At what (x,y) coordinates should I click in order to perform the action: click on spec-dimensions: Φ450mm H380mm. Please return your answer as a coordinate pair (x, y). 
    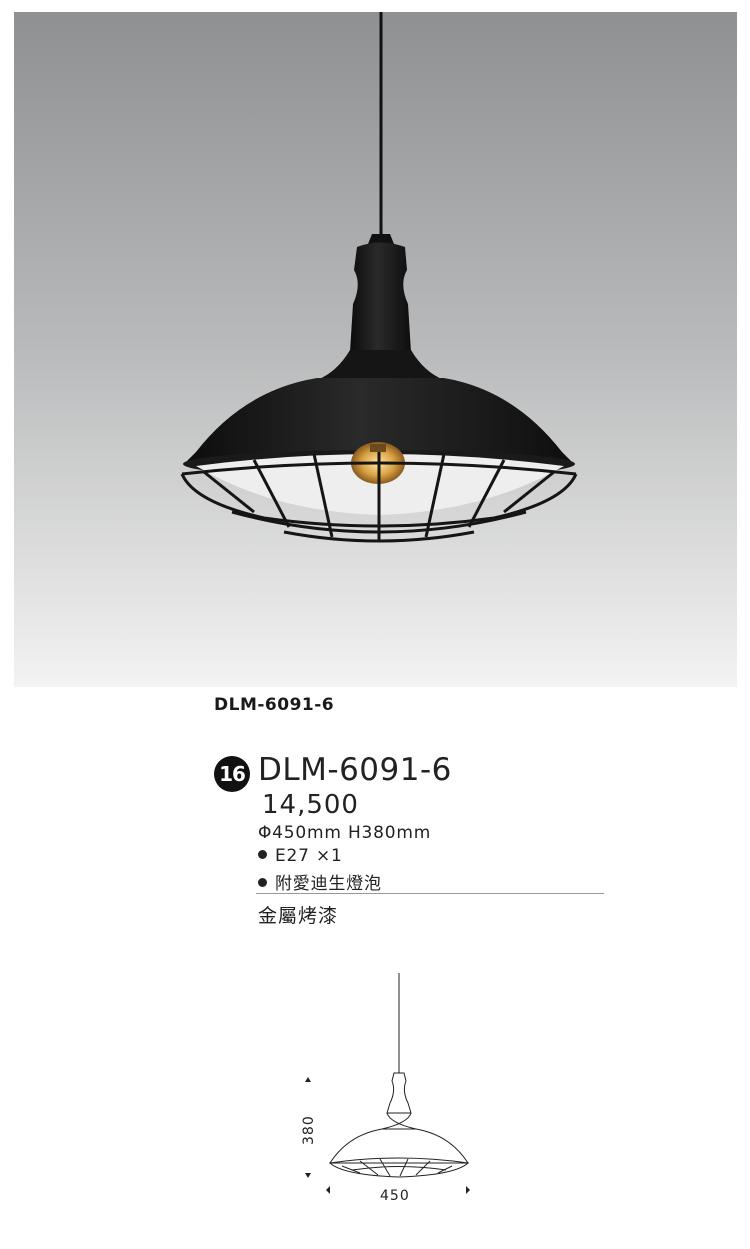
    Looking at the image, I should click on (344, 833).